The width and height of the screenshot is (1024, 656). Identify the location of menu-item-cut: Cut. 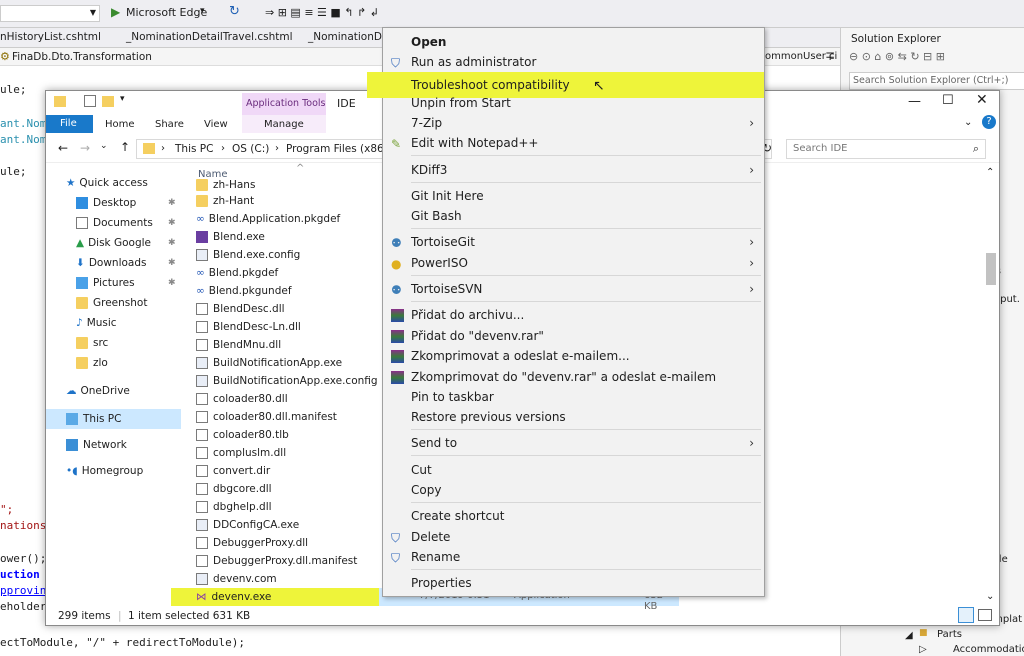
(573, 470).